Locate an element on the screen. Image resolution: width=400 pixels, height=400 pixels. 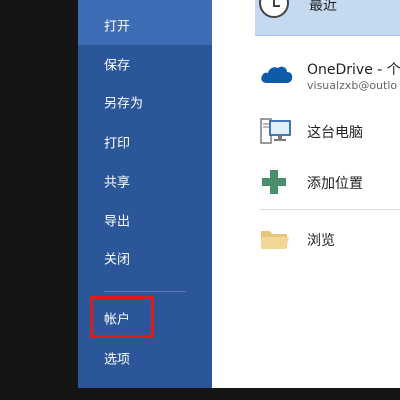
location-add-place: 添加位置 is located at coordinates (327, 182).